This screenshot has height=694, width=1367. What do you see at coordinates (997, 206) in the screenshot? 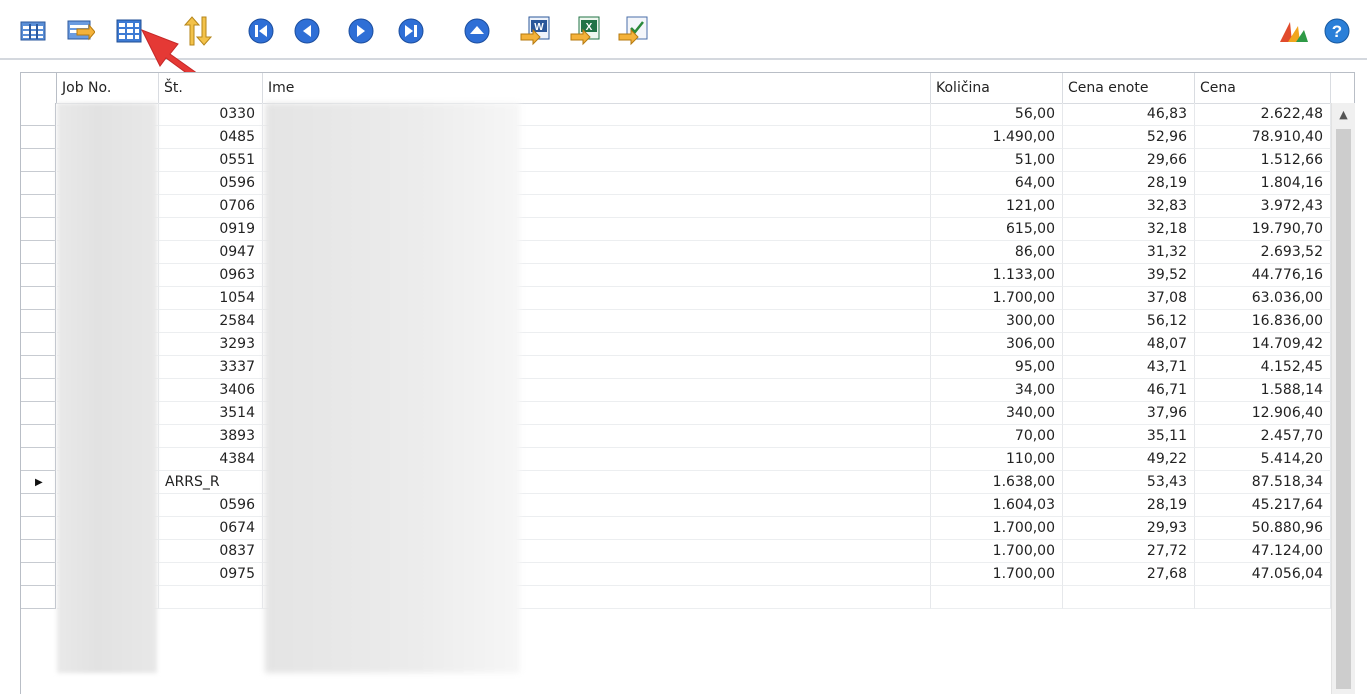
I see `cell-kolicina: 121,00` at bounding box center [997, 206].